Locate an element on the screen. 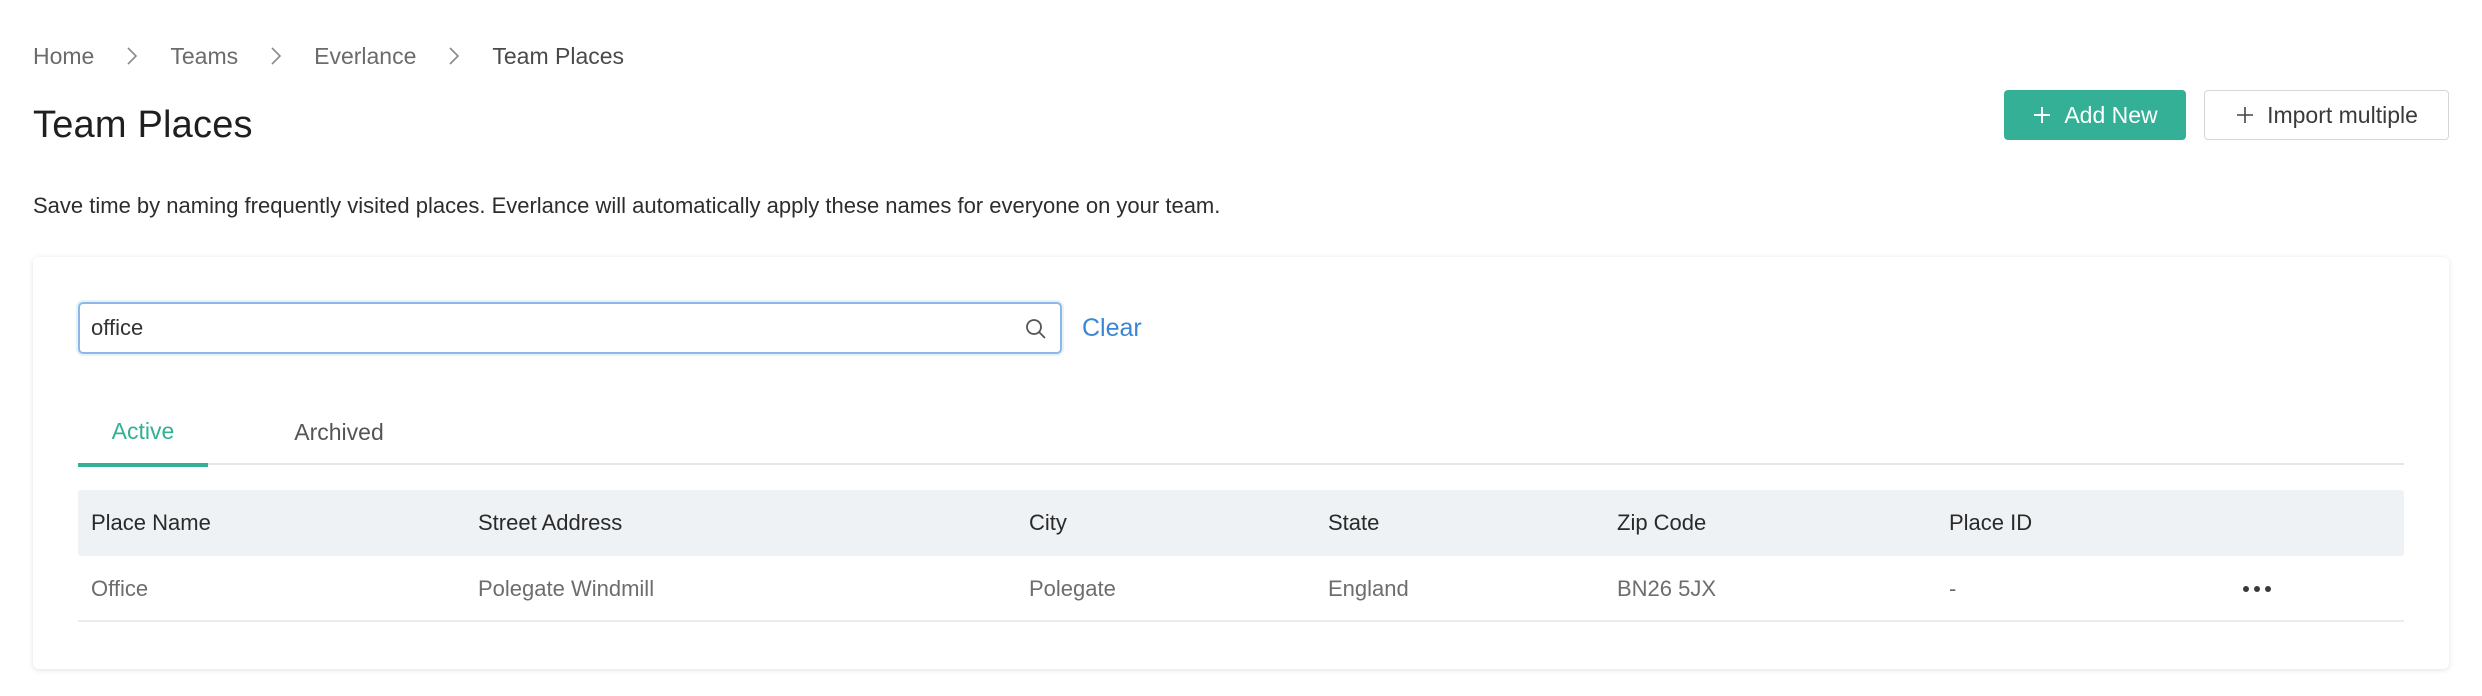  import-multiple-button: Import multiple is located at coordinates (2326, 115).